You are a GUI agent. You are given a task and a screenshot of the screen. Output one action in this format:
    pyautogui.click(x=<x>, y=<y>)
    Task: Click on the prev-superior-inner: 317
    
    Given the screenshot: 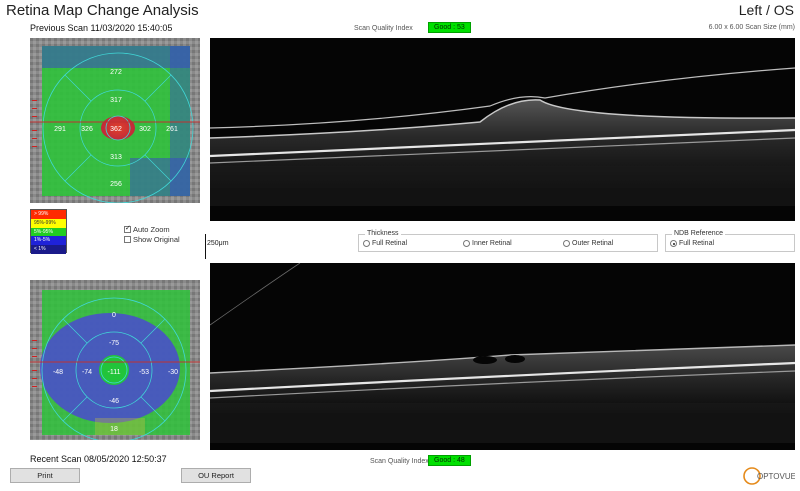 What is the action you would take?
    pyautogui.click(x=116, y=100)
    